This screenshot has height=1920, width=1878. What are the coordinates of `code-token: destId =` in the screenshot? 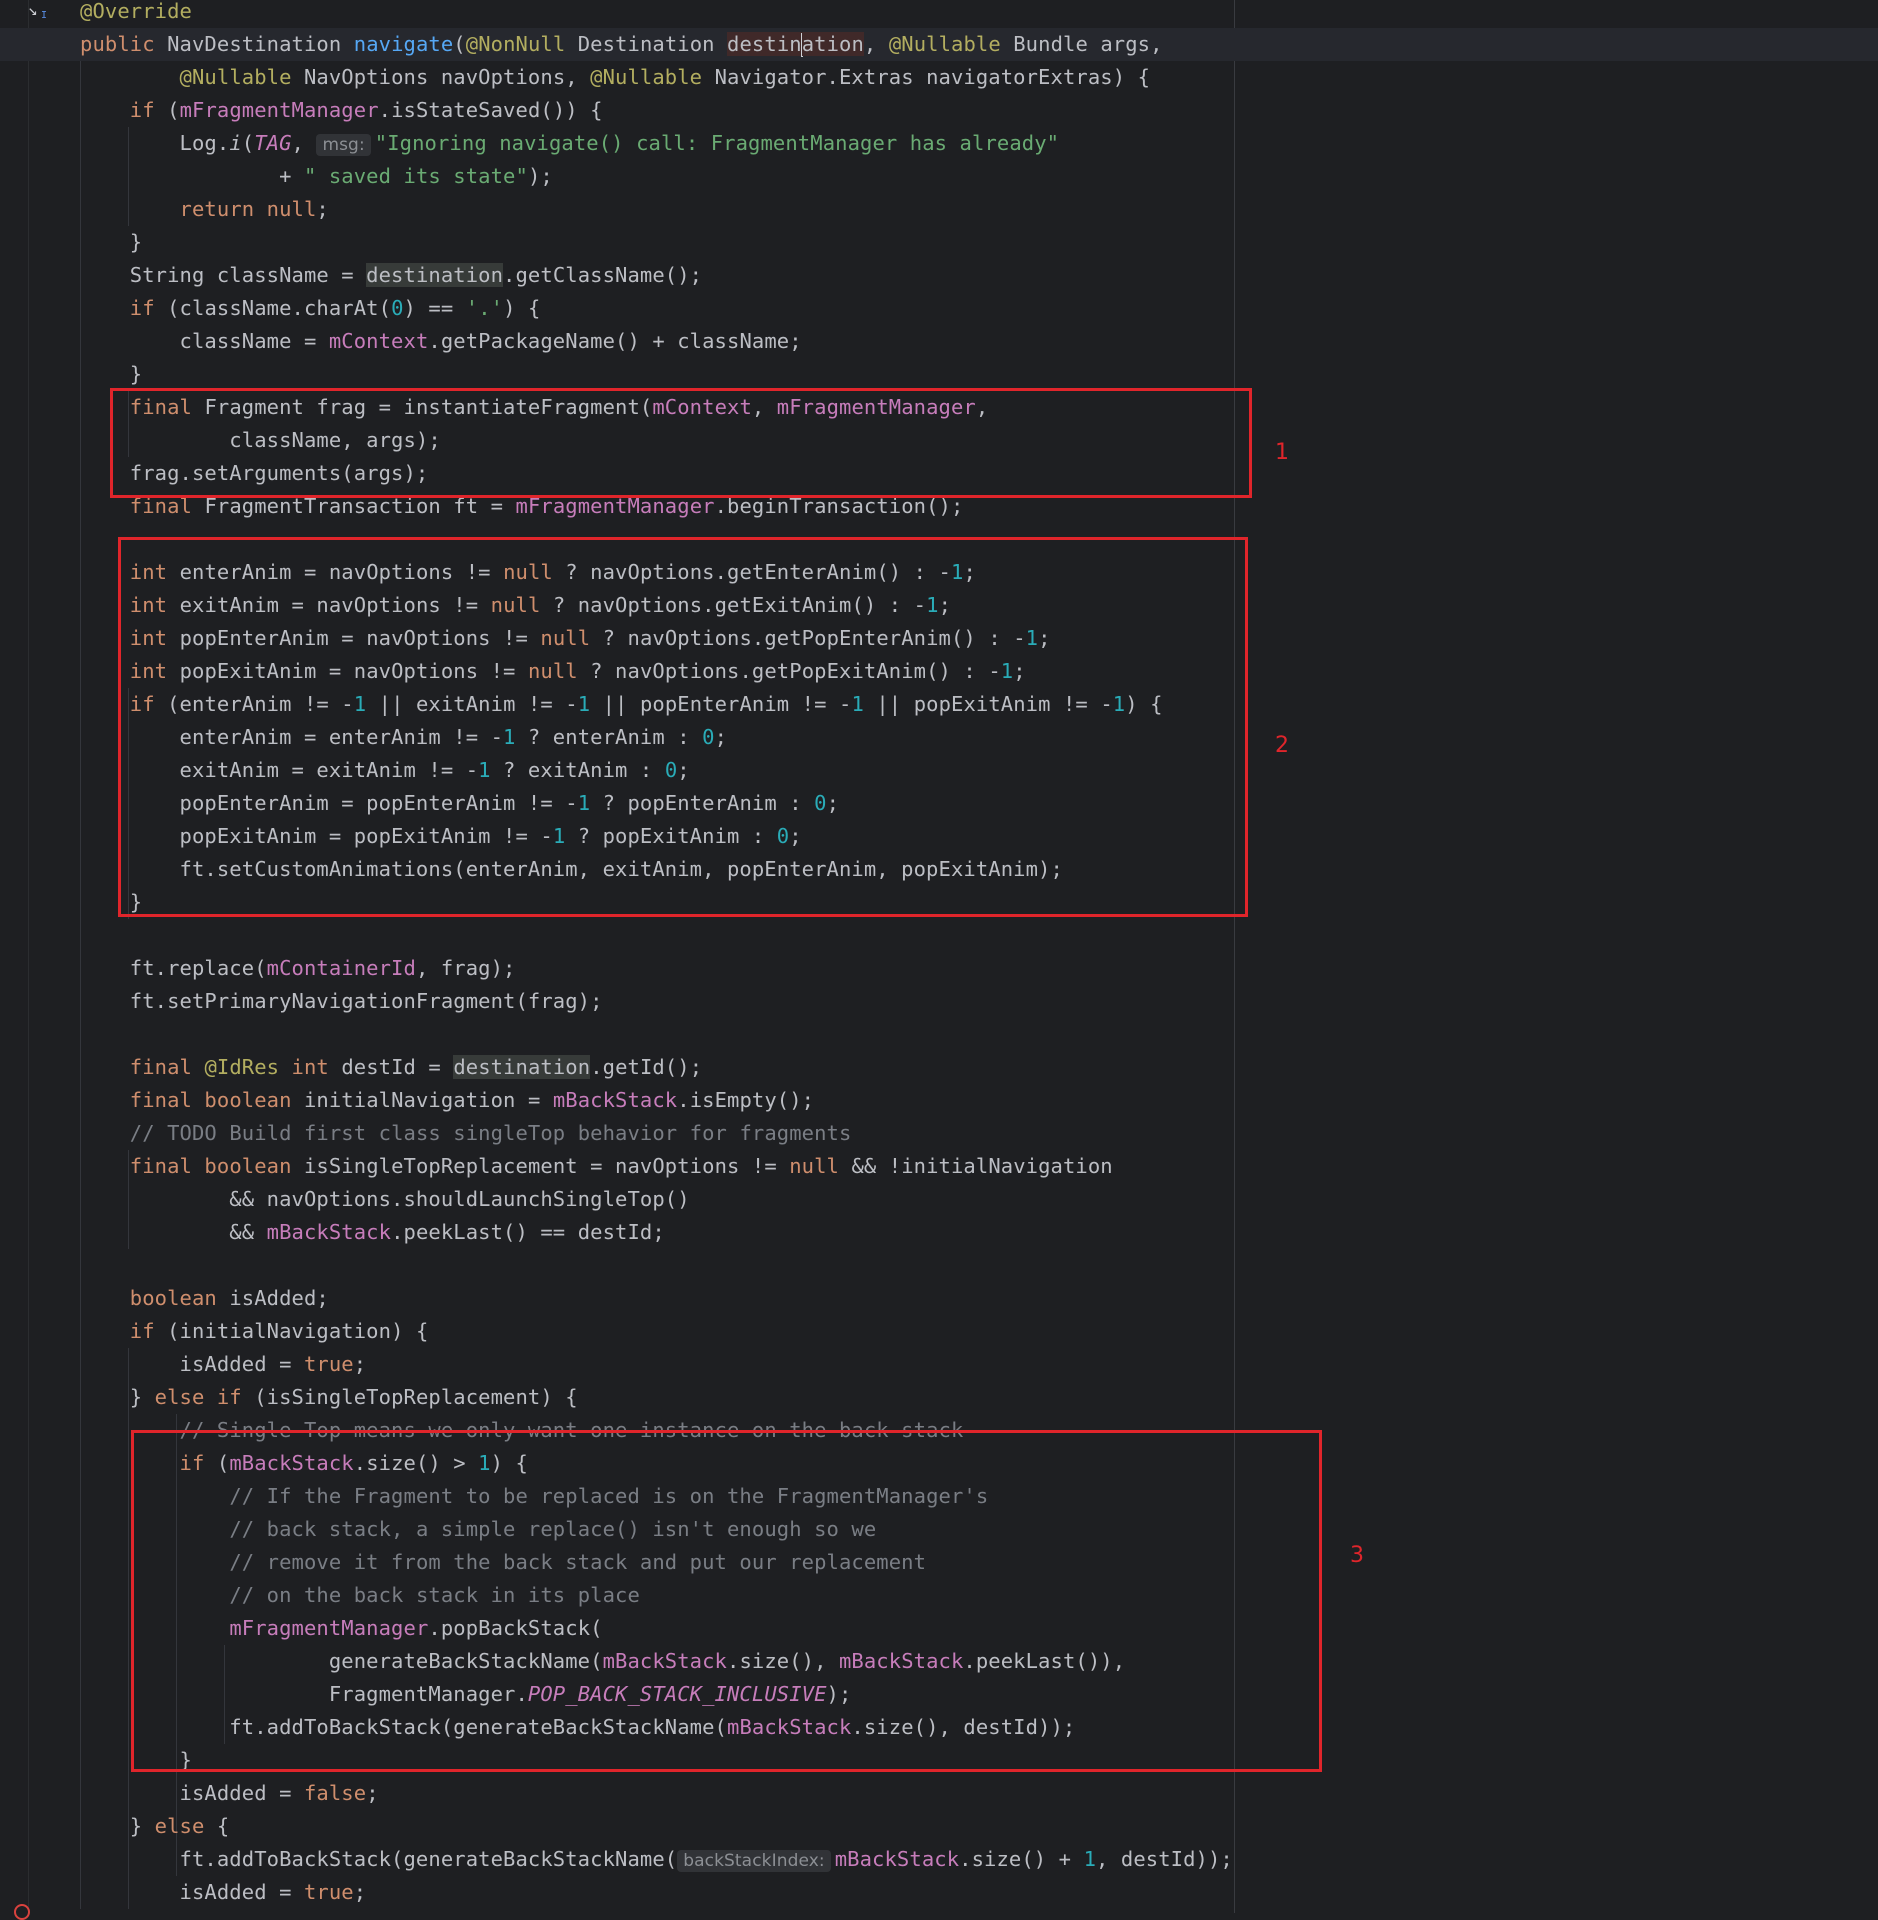 It's located at (397, 1067).